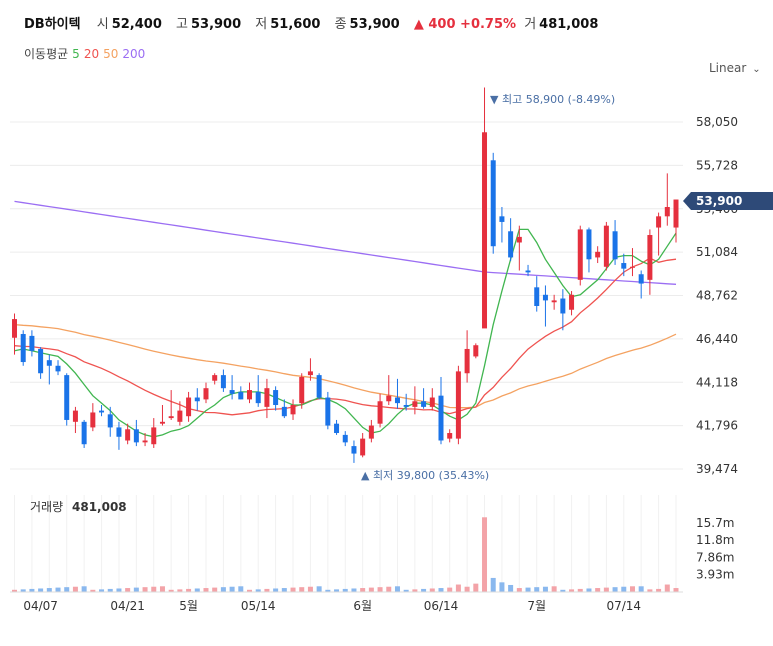 This screenshot has height=646, width=773. What do you see at coordinates (99, 507) in the screenshot?
I see `volume-title-value: 481,008` at bounding box center [99, 507].